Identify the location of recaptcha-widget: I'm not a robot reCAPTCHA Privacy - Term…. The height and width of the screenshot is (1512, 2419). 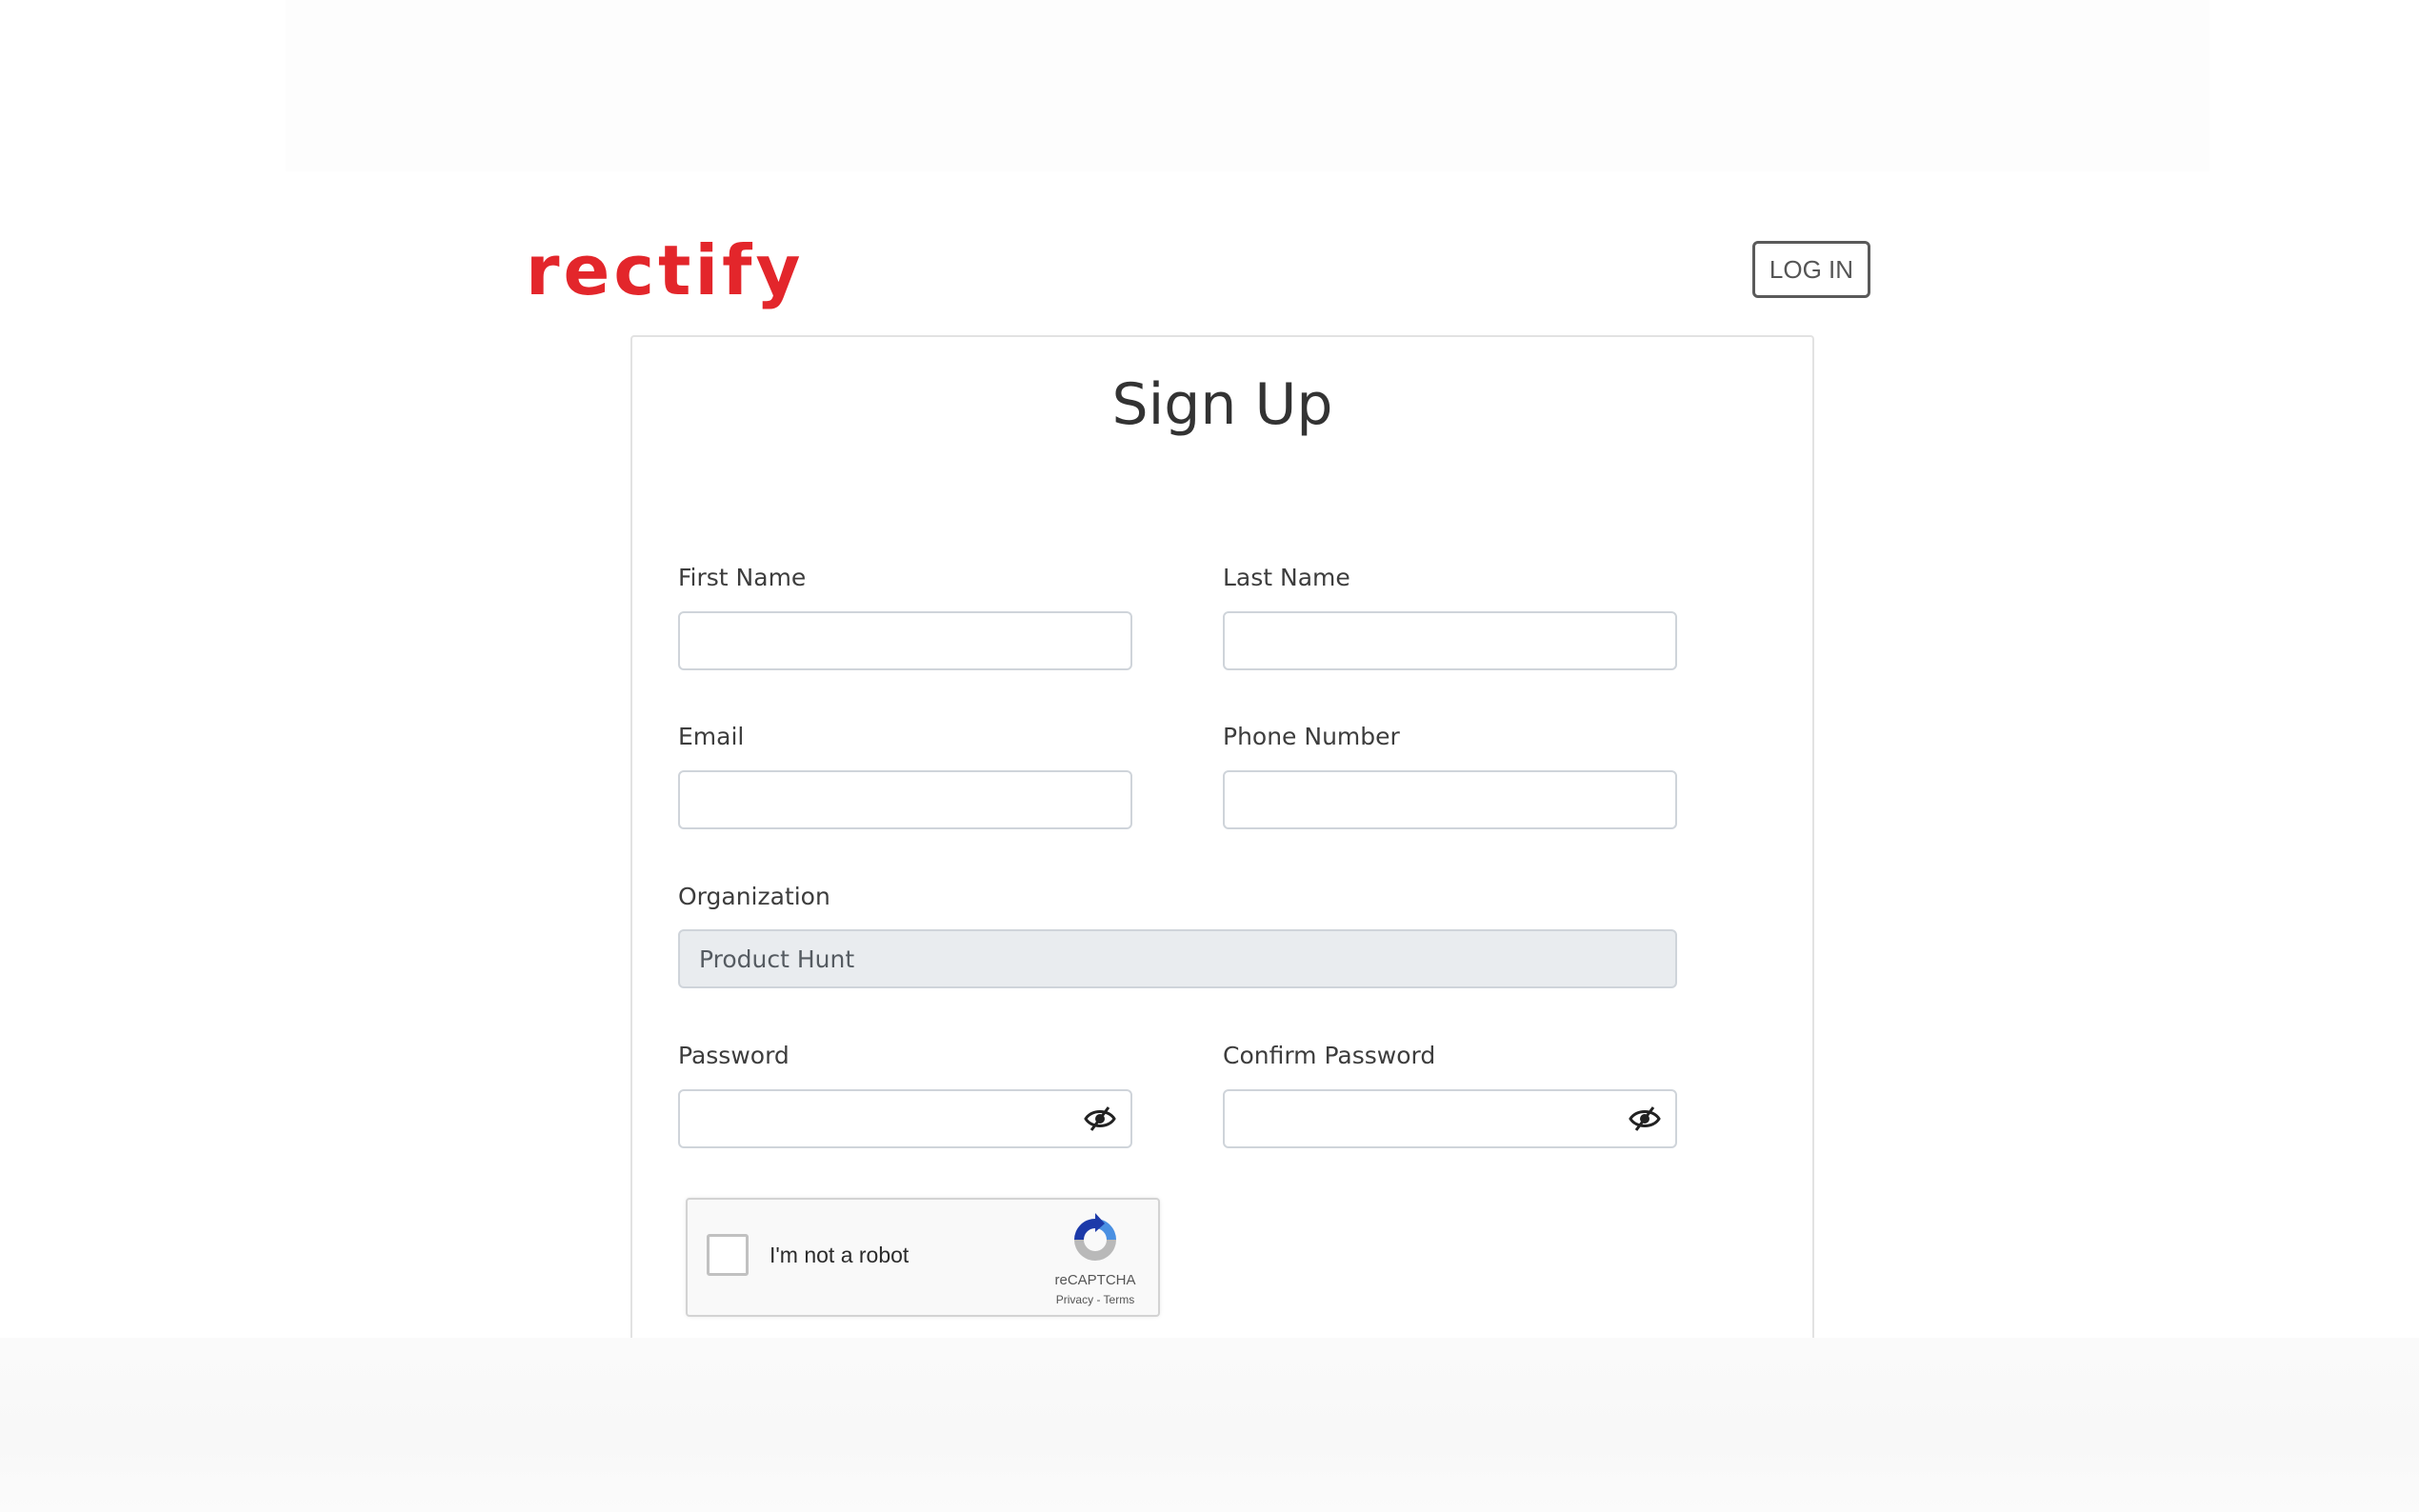
(923, 1257).